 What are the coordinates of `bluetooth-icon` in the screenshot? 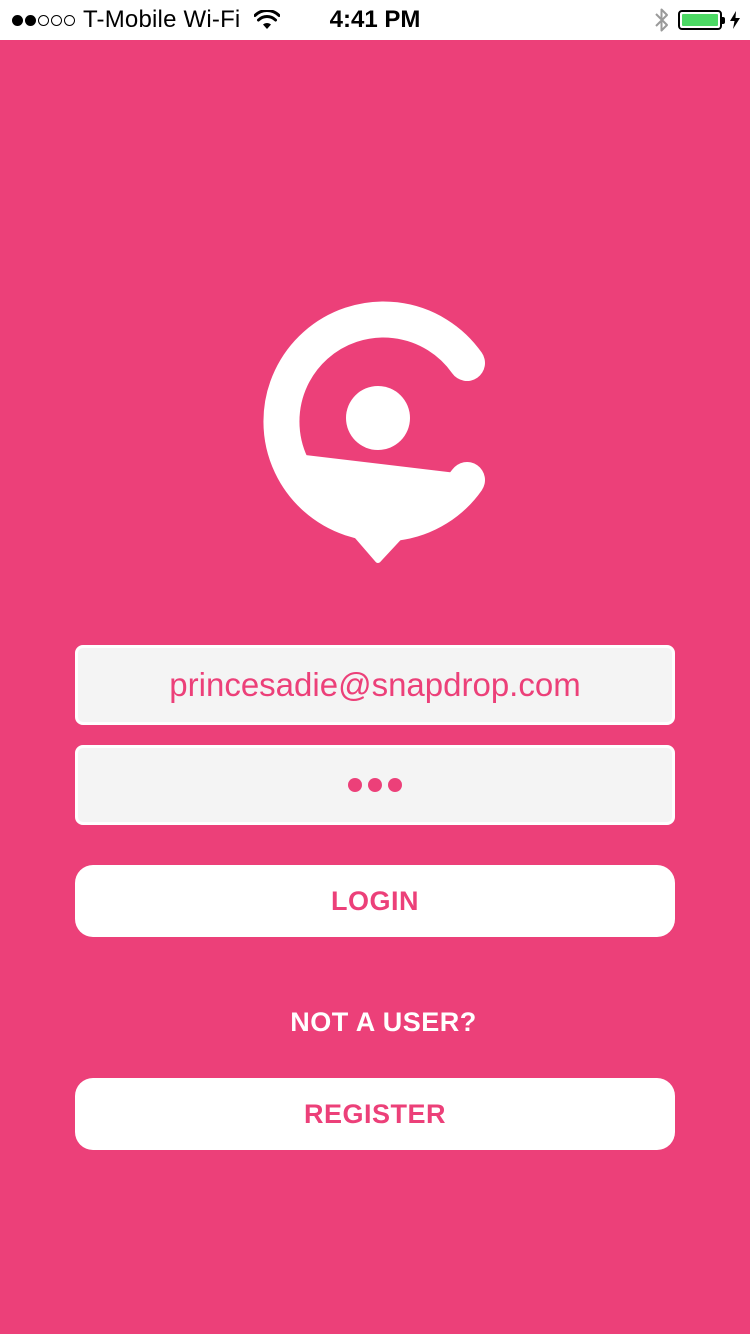 It's located at (661, 20).